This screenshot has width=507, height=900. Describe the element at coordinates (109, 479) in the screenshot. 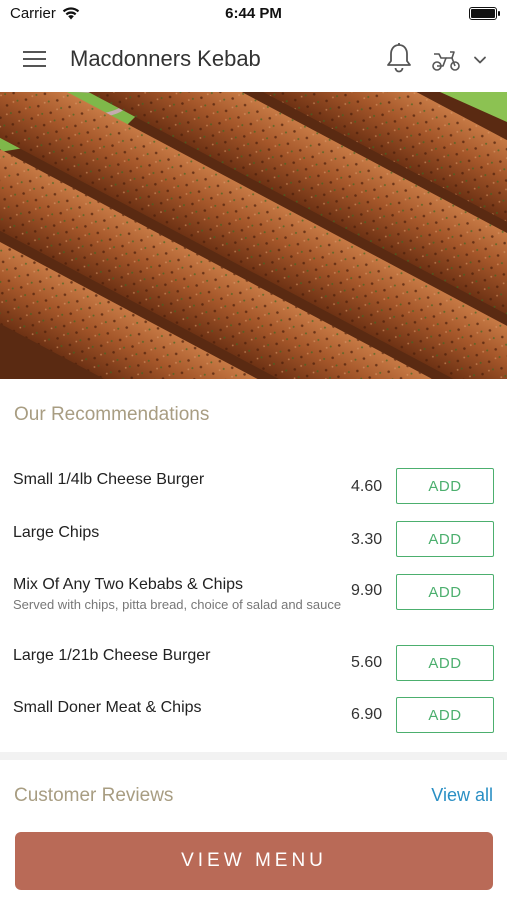

I see `item-name: Small 1/4lb Cheese Burger` at that location.